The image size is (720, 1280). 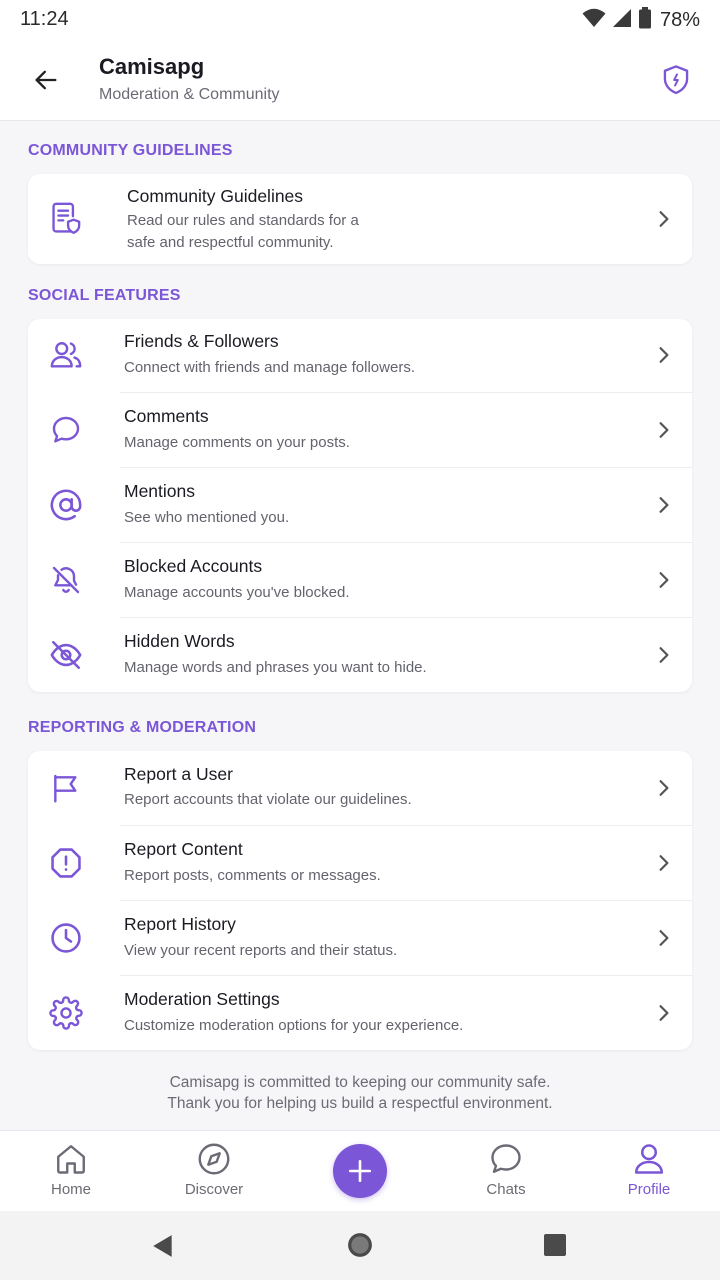 What do you see at coordinates (166, 416) in the screenshot?
I see `item-title: Comments` at bounding box center [166, 416].